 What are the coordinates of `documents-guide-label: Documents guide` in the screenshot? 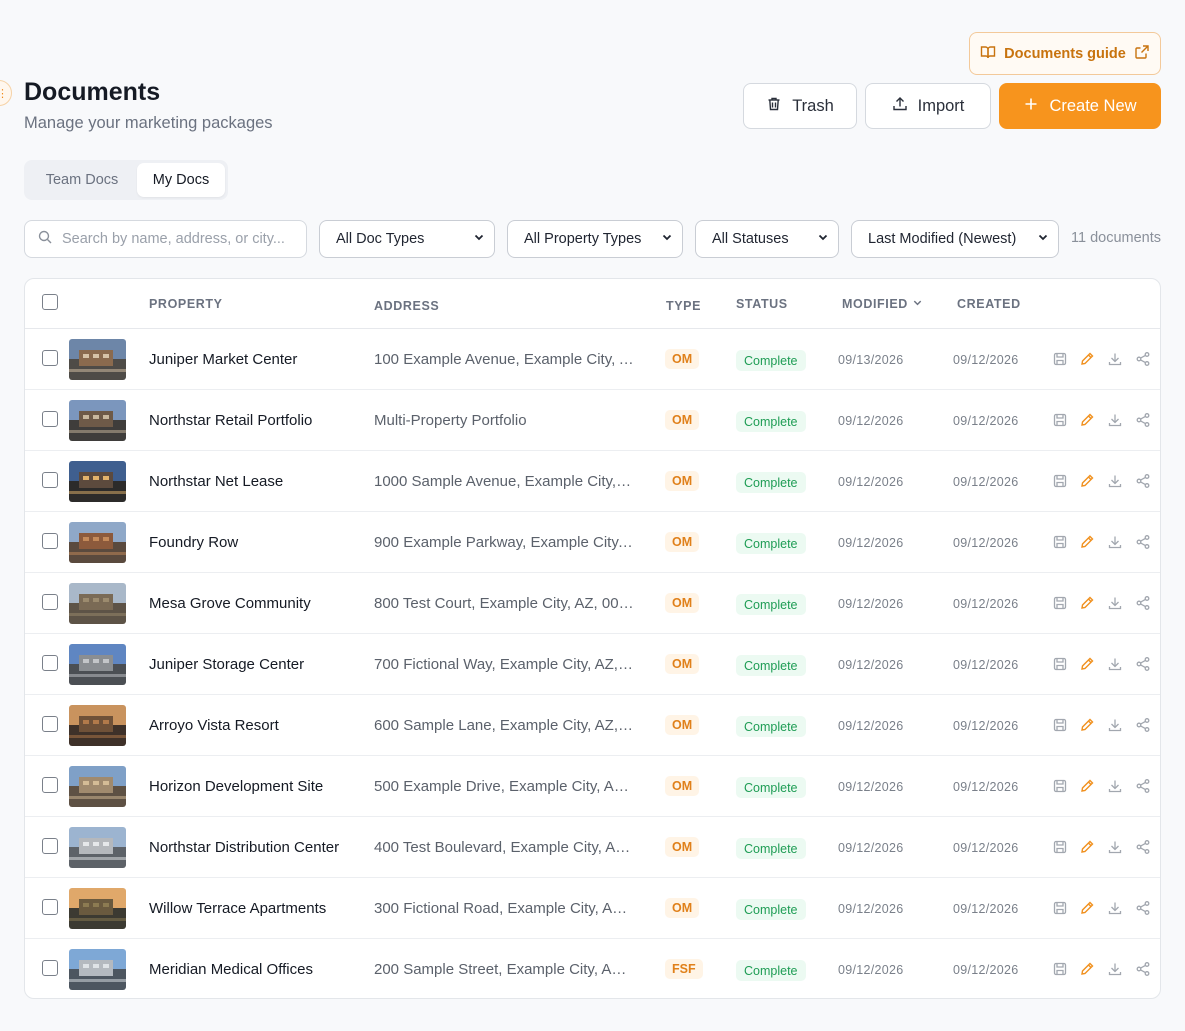 It's located at (1065, 53).